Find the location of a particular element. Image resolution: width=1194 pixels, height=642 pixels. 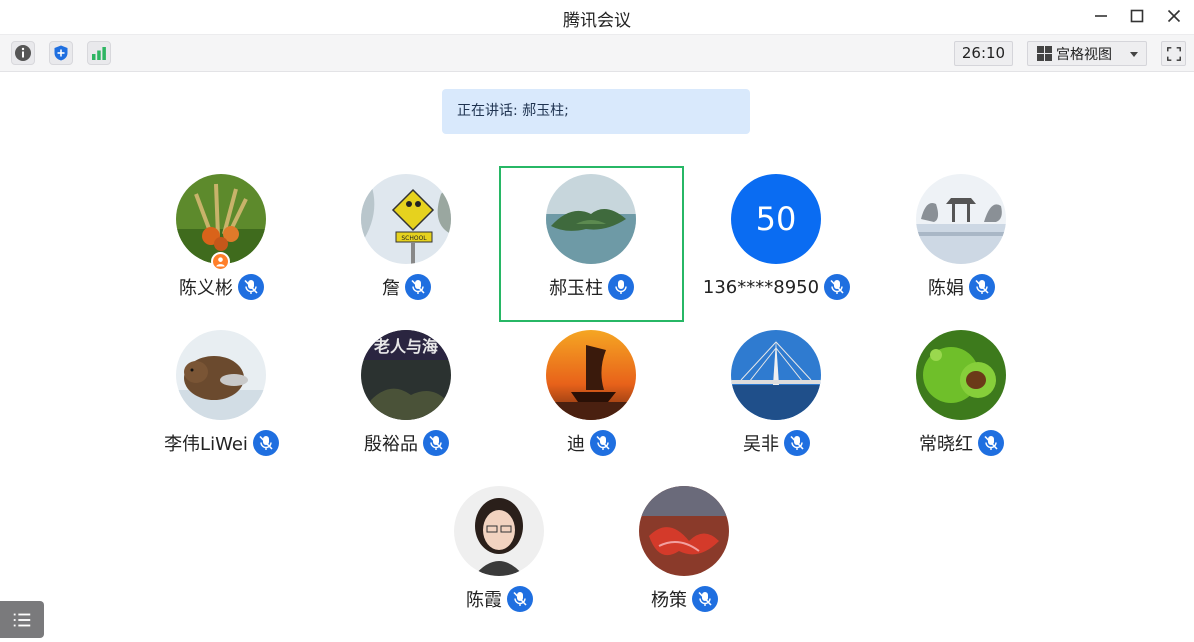

view-mode-select: 宫格视图 is located at coordinates (1087, 53).